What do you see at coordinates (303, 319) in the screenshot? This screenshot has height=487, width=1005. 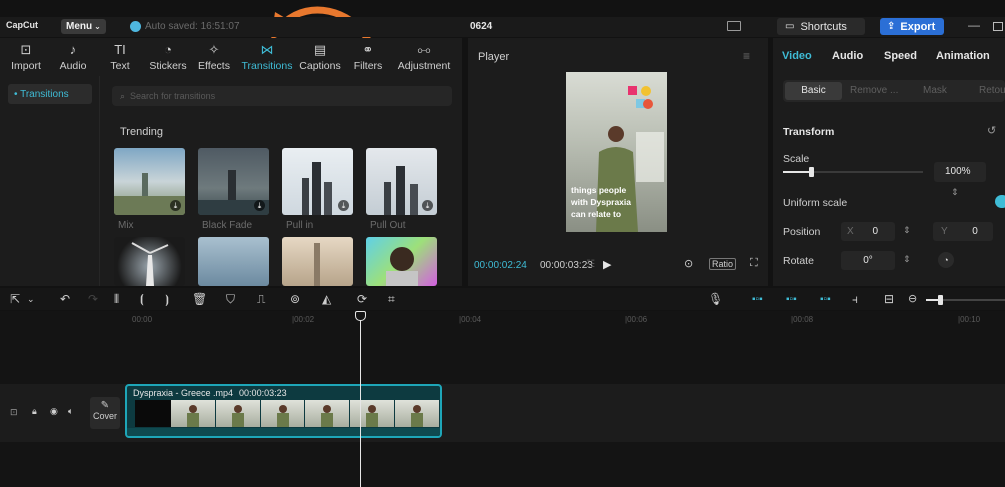 I see `ruler-tick: |00:02` at bounding box center [303, 319].